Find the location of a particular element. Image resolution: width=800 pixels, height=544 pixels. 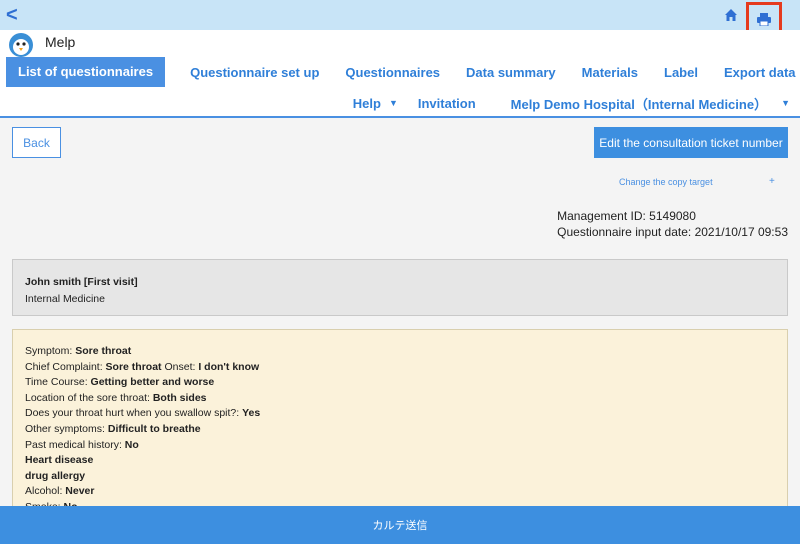

answer-label: Symptom: is located at coordinates (50, 351).